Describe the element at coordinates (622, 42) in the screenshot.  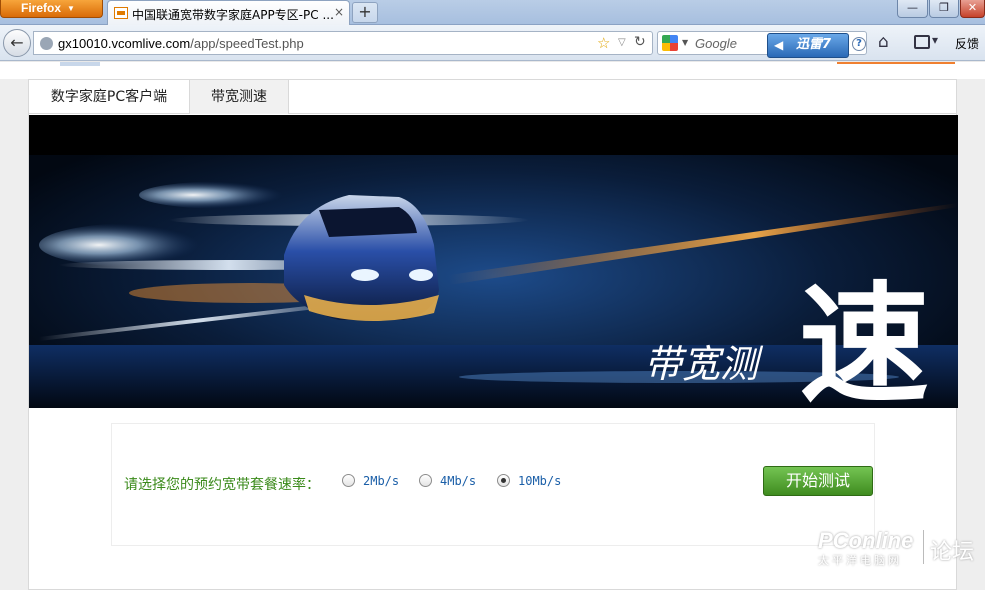
I see `history-dropdown-icon: ▽` at that location.